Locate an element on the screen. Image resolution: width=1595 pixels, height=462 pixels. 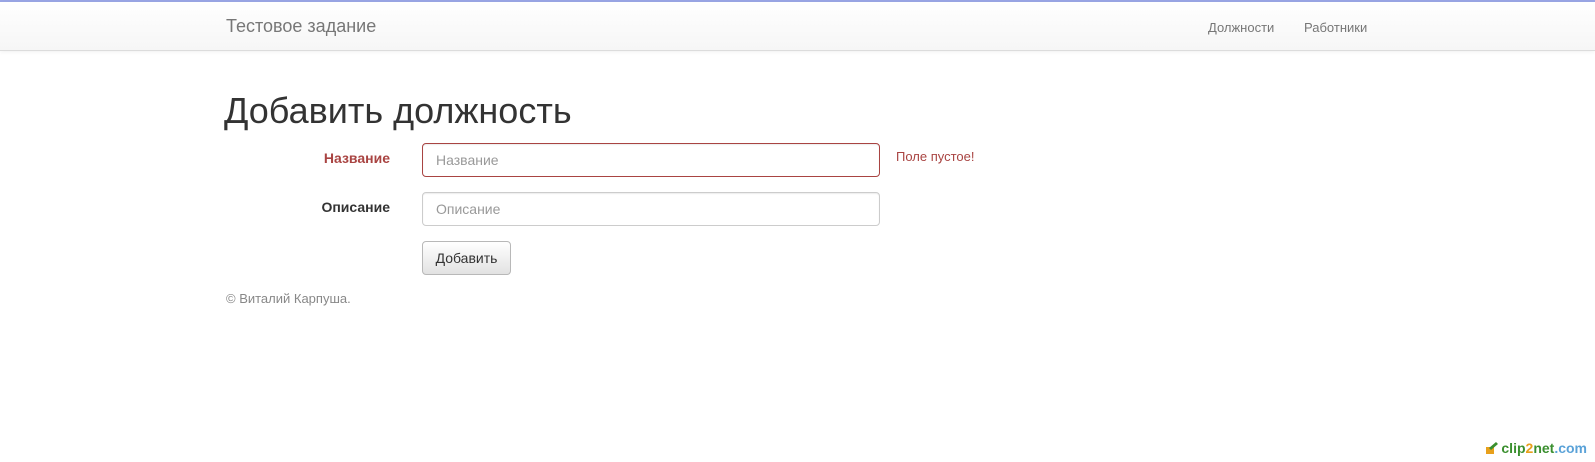
clip2net-watermark: clip2net.com is located at coordinates (1536, 448).